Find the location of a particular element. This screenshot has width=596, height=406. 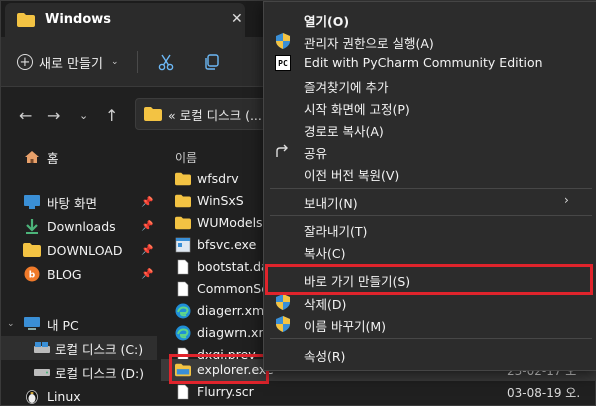

copy-icon is located at coordinates (212, 62).